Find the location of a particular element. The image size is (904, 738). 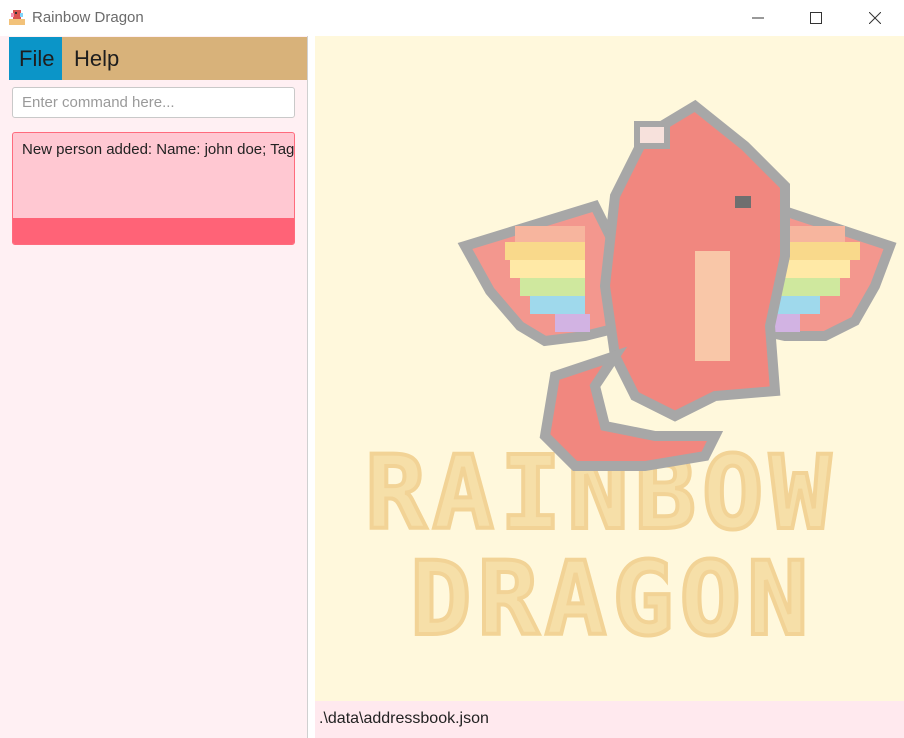

minimize-button is located at coordinates (758, 18).